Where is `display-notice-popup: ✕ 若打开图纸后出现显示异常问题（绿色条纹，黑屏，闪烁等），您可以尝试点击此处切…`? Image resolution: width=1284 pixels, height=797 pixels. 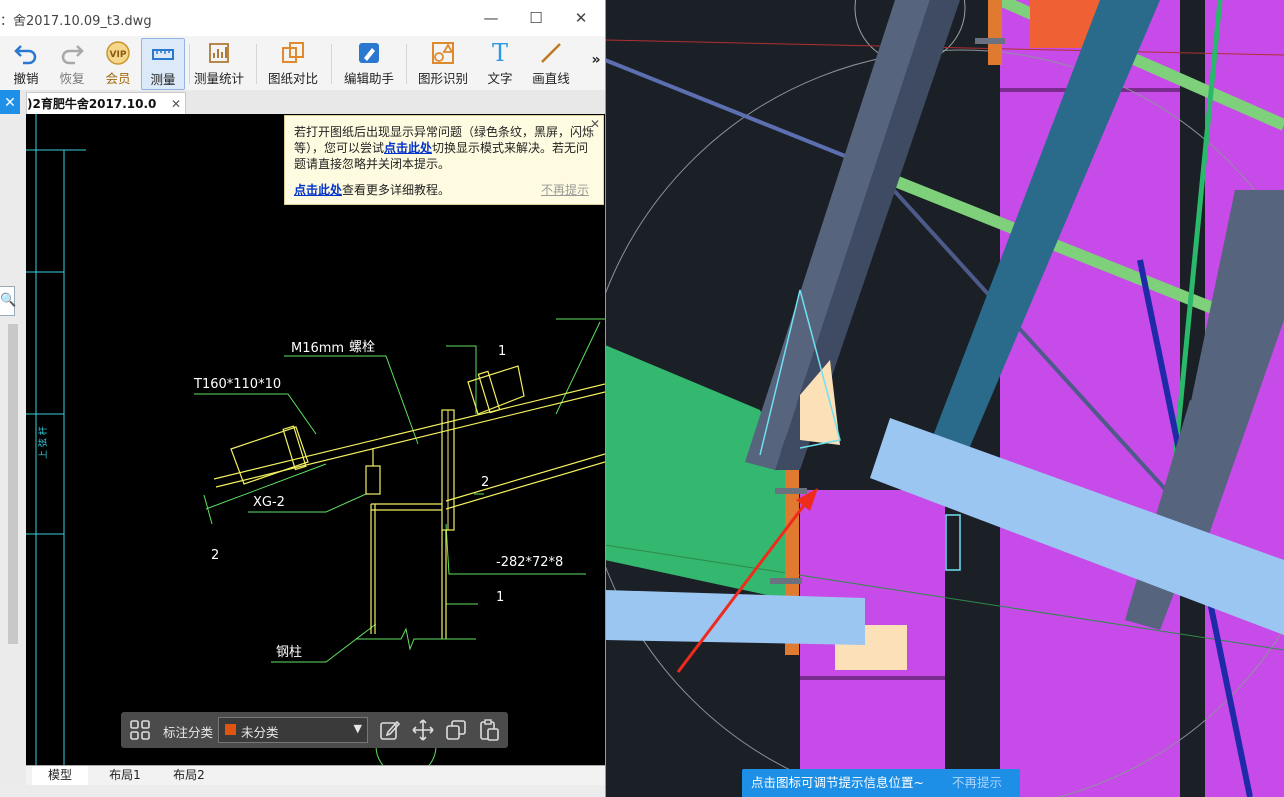 display-notice-popup: ✕ 若打开图纸后出现显示异常问题（绿色条纹，黑屏，闪烁等），您可以尝试点击此处切… is located at coordinates (444, 160).